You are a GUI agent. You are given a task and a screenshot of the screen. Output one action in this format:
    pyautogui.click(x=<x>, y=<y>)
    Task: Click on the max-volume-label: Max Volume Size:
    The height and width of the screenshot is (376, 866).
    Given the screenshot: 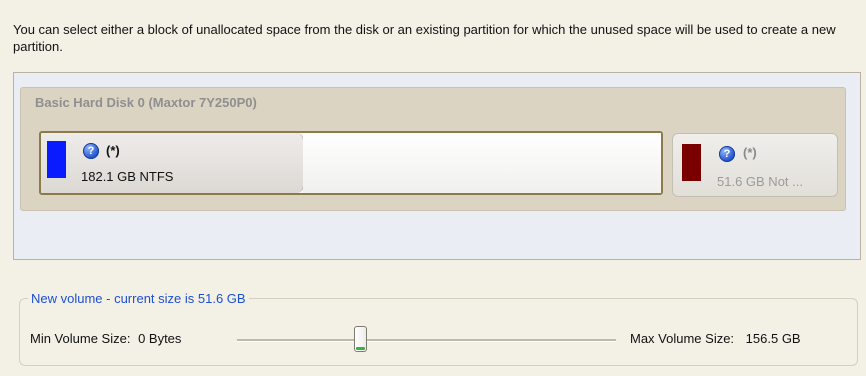 What is the action you would take?
    pyautogui.click(x=682, y=338)
    